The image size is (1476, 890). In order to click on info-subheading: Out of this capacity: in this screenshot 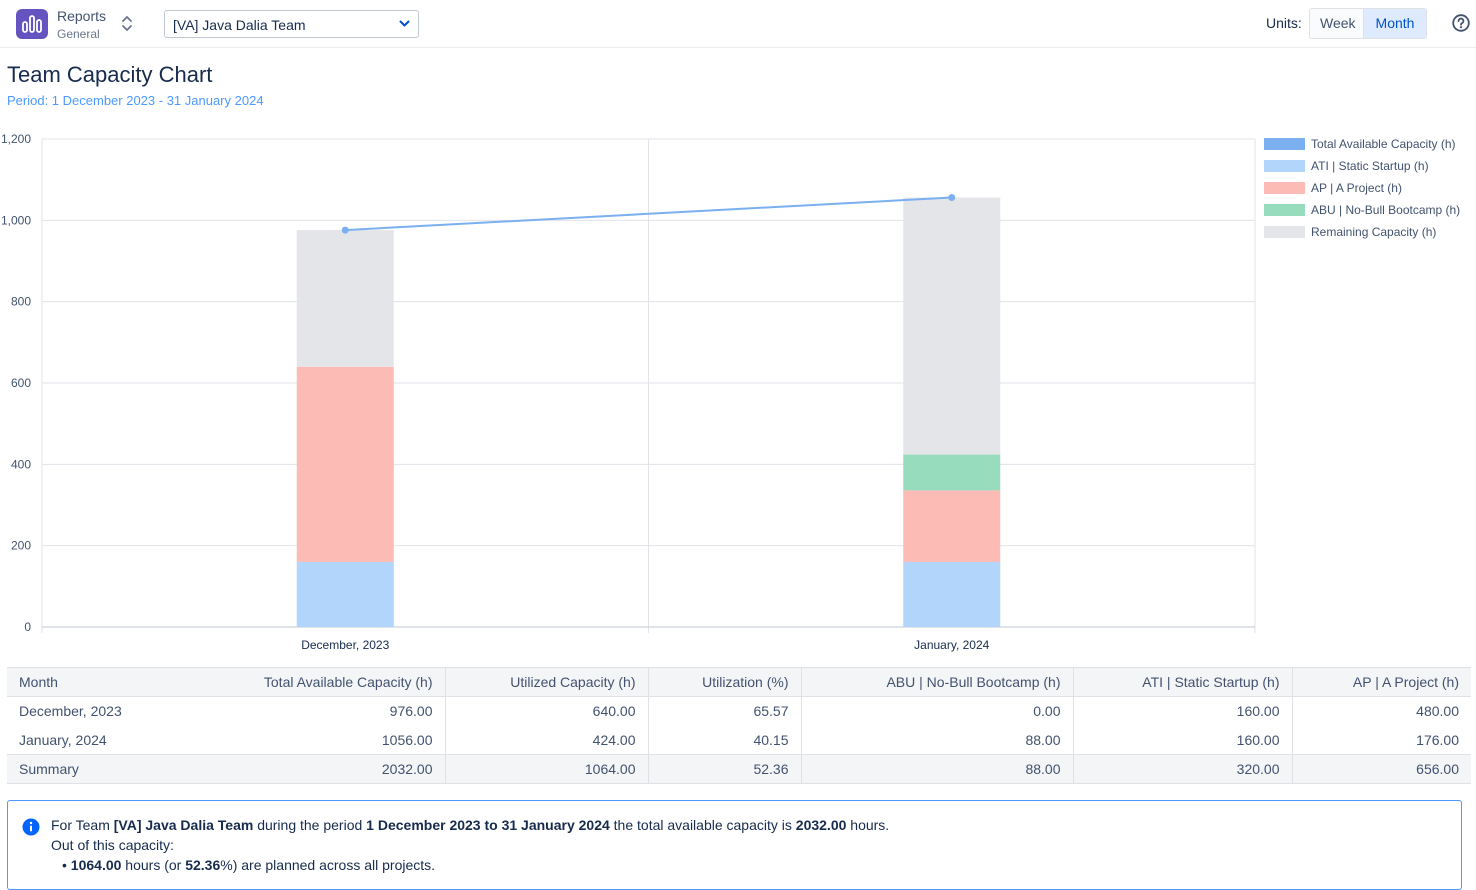, I will do `click(112, 845)`.